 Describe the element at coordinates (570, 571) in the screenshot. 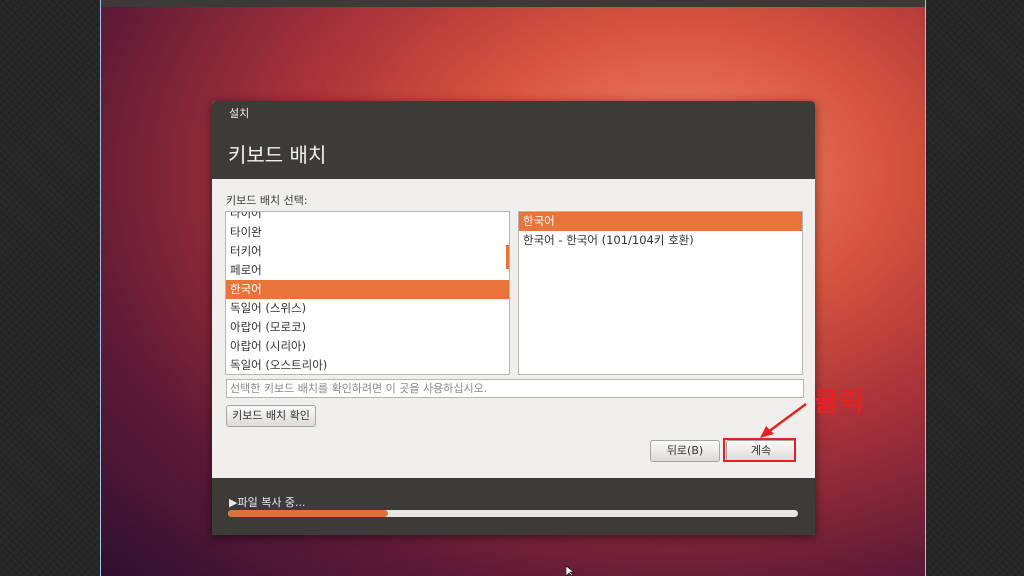

I see `mouse-cursor-icon` at that location.